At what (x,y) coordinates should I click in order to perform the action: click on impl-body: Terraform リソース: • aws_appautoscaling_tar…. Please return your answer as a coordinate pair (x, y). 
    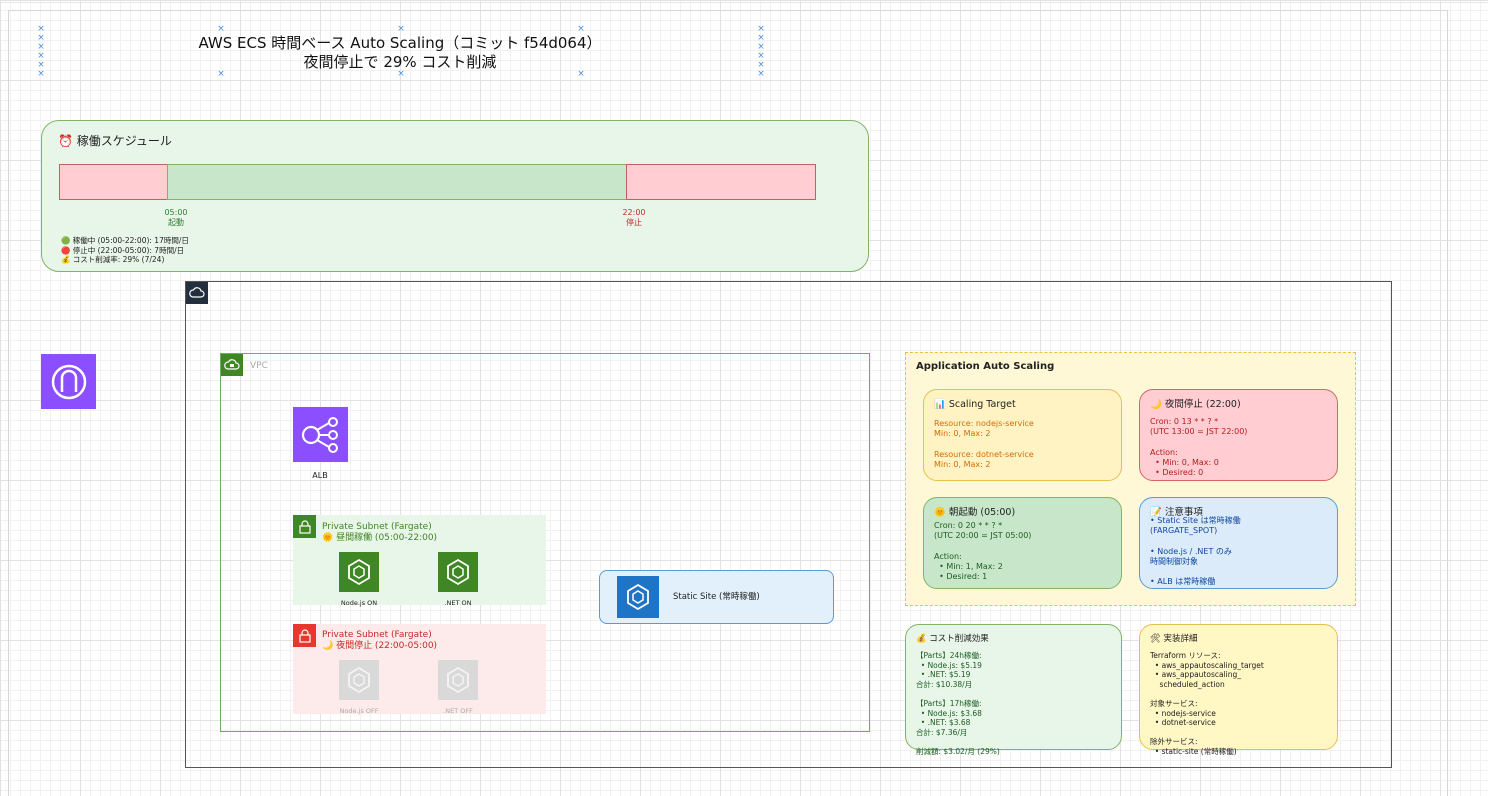
    Looking at the image, I should click on (1207, 703).